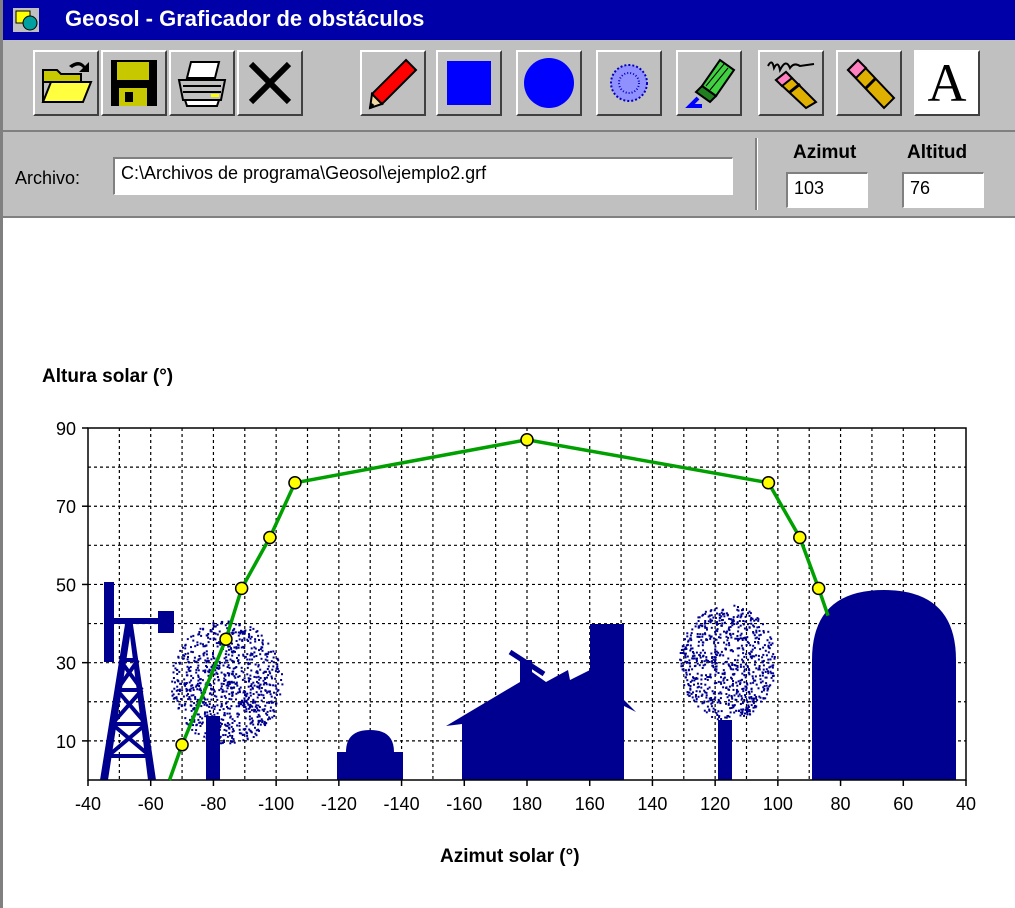  I want to click on x-tick-label: 120, so click(715, 804).